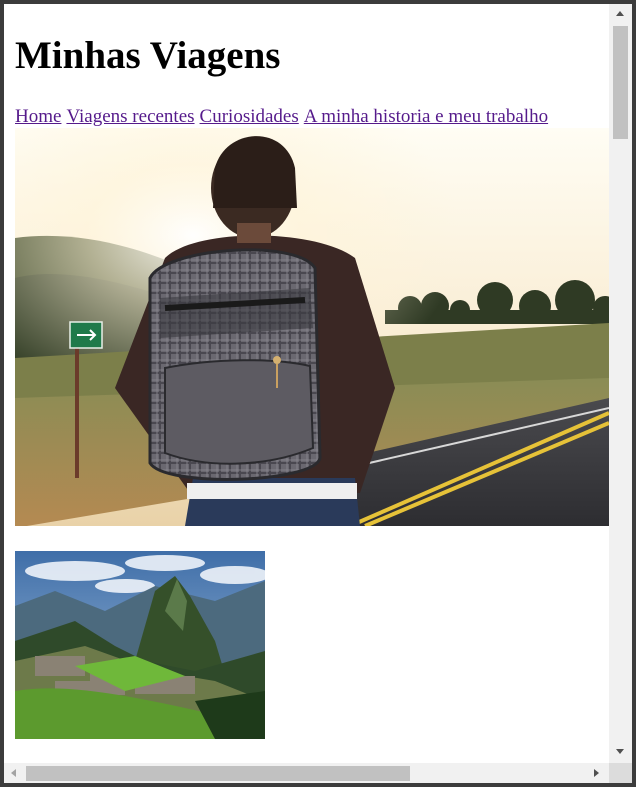 This screenshot has width=636, height=787. I want to click on horizontal-scrollbar, so click(306, 773).